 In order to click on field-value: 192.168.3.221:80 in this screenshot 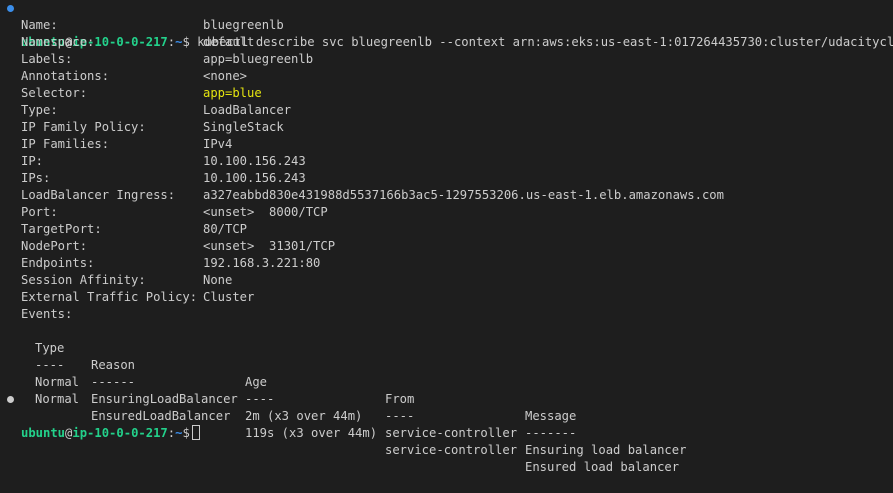, I will do `click(262, 263)`.